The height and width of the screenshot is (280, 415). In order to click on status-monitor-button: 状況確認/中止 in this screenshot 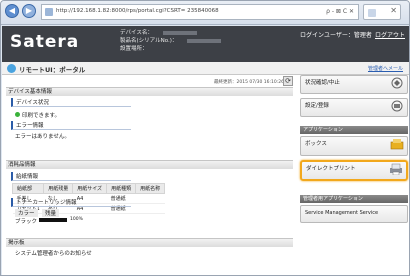, I will do `click(354, 84)`.